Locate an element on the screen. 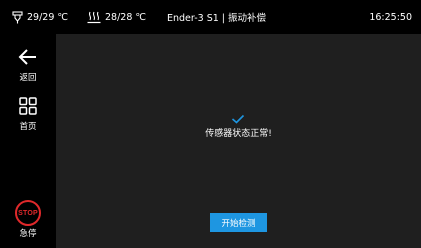 The height and width of the screenshot is (248, 421). stop-icon: STOP is located at coordinates (28, 213).